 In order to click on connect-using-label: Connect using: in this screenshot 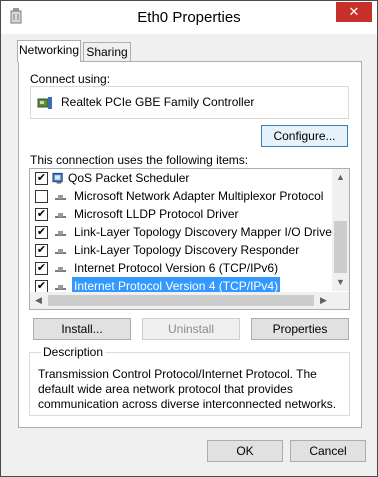, I will do `click(70, 79)`.